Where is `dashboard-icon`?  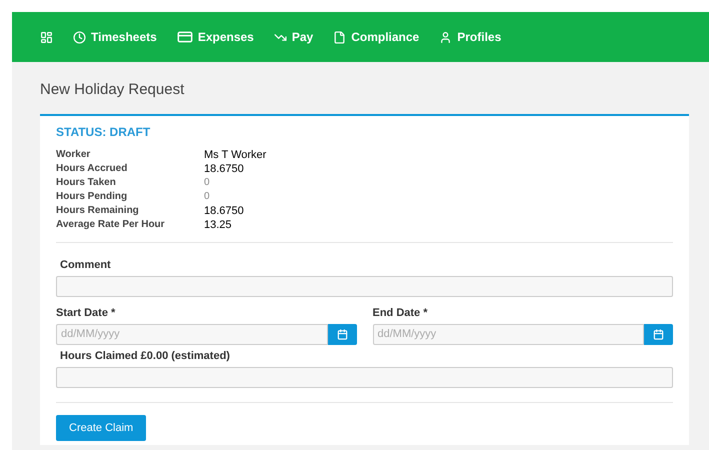
dashboard-icon is located at coordinates (46, 37).